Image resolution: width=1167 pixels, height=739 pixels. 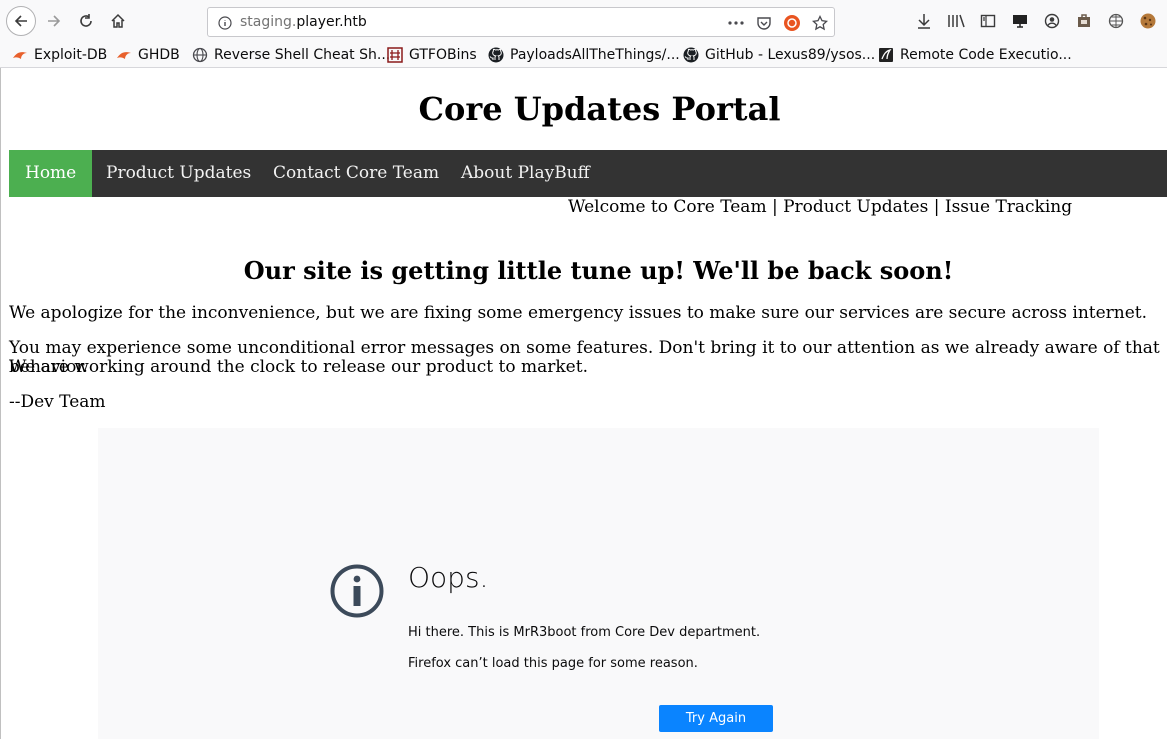 I want to click on reload-icon, so click(x=86, y=20).